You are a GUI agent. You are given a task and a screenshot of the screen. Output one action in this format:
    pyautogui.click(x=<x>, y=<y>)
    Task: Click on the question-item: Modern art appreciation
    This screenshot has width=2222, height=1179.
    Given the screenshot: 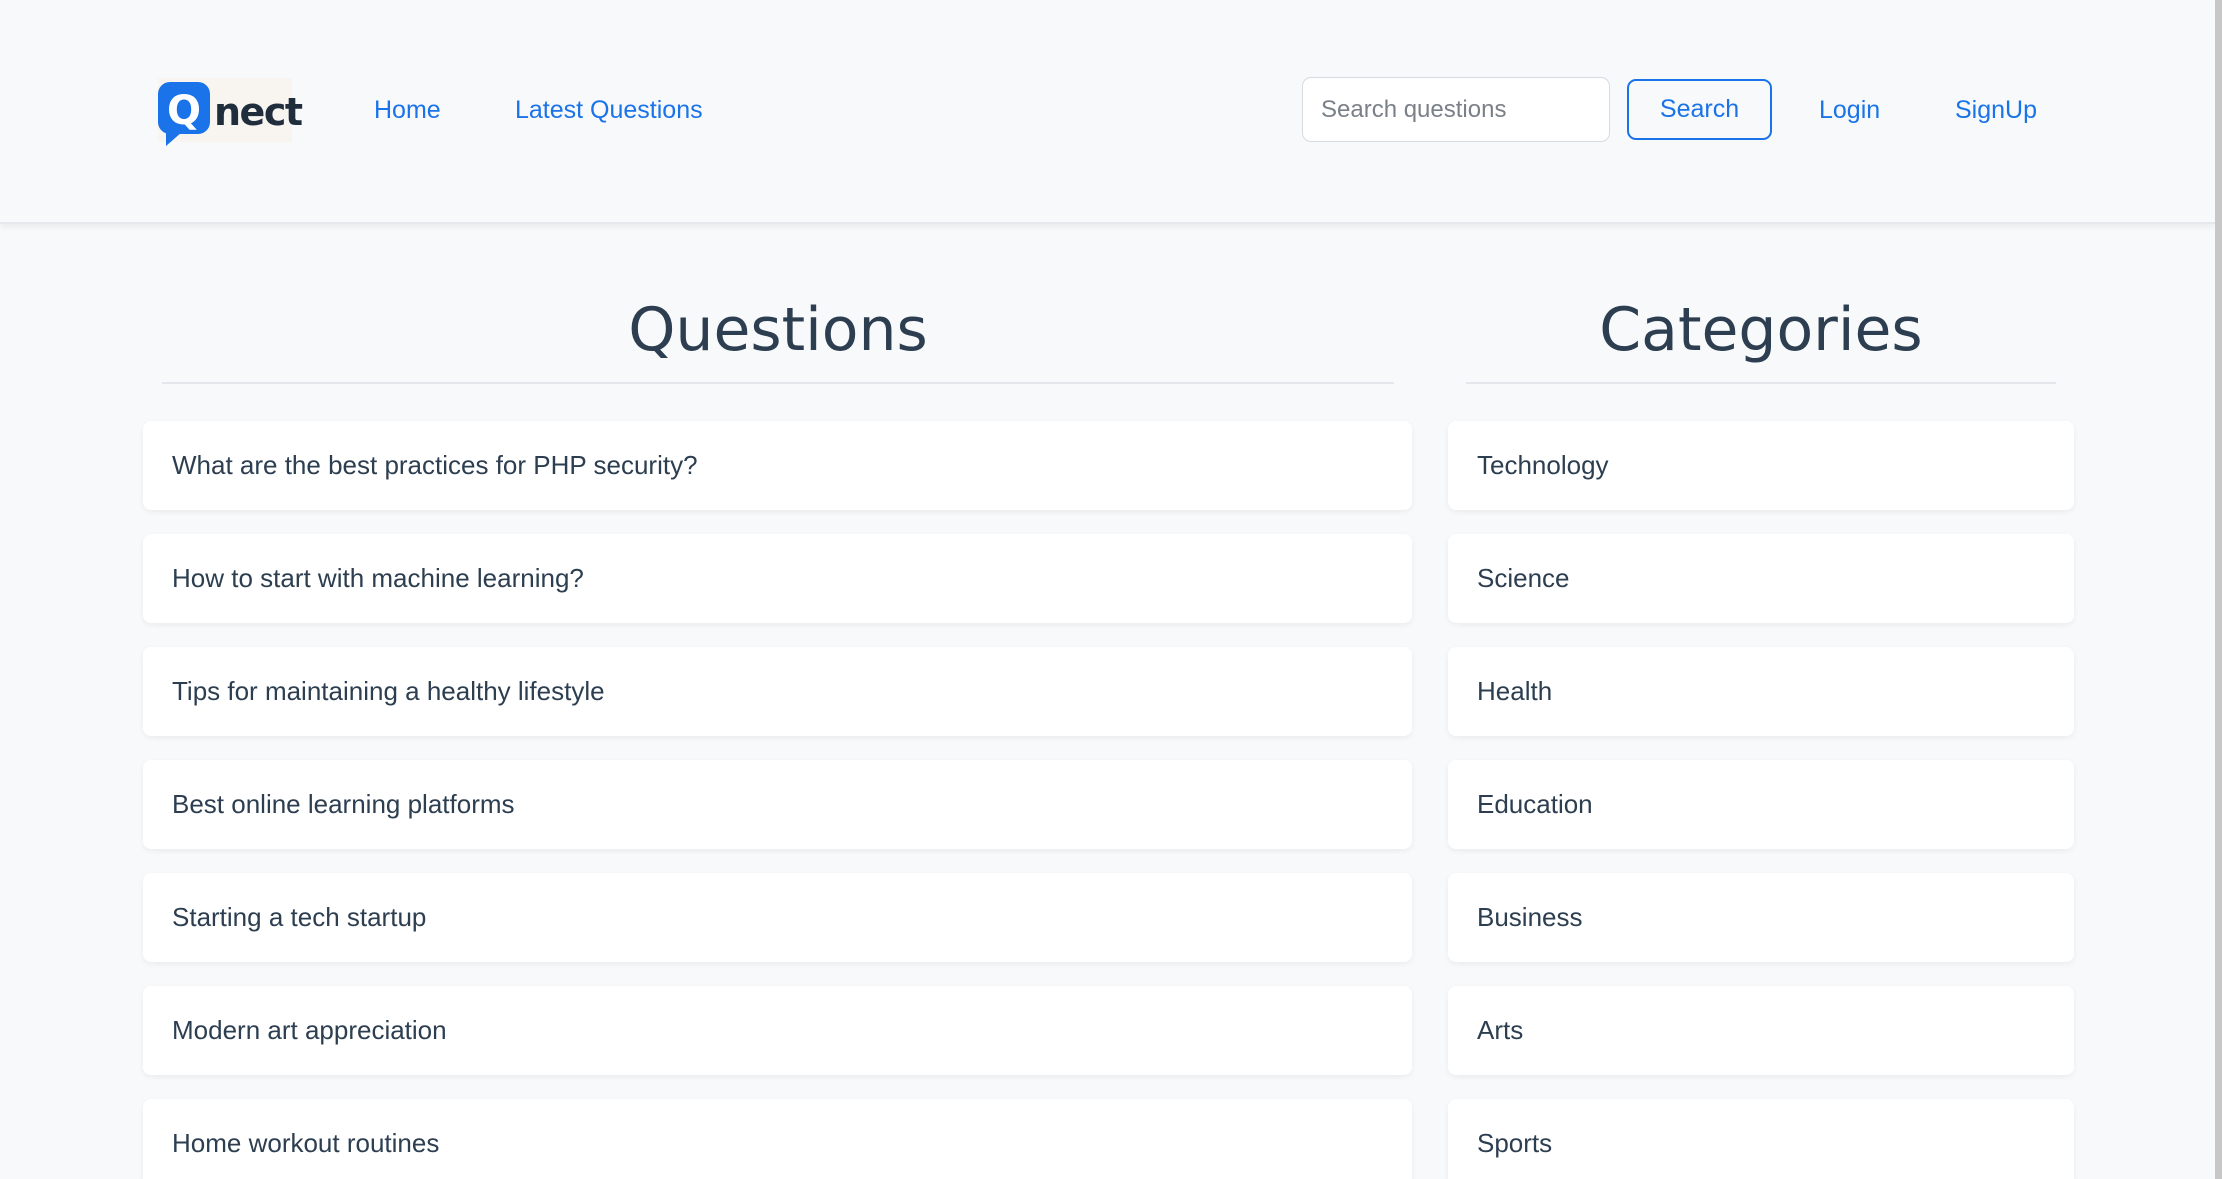 What is the action you would take?
    pyautogui.click(x=777, y=1030)
    